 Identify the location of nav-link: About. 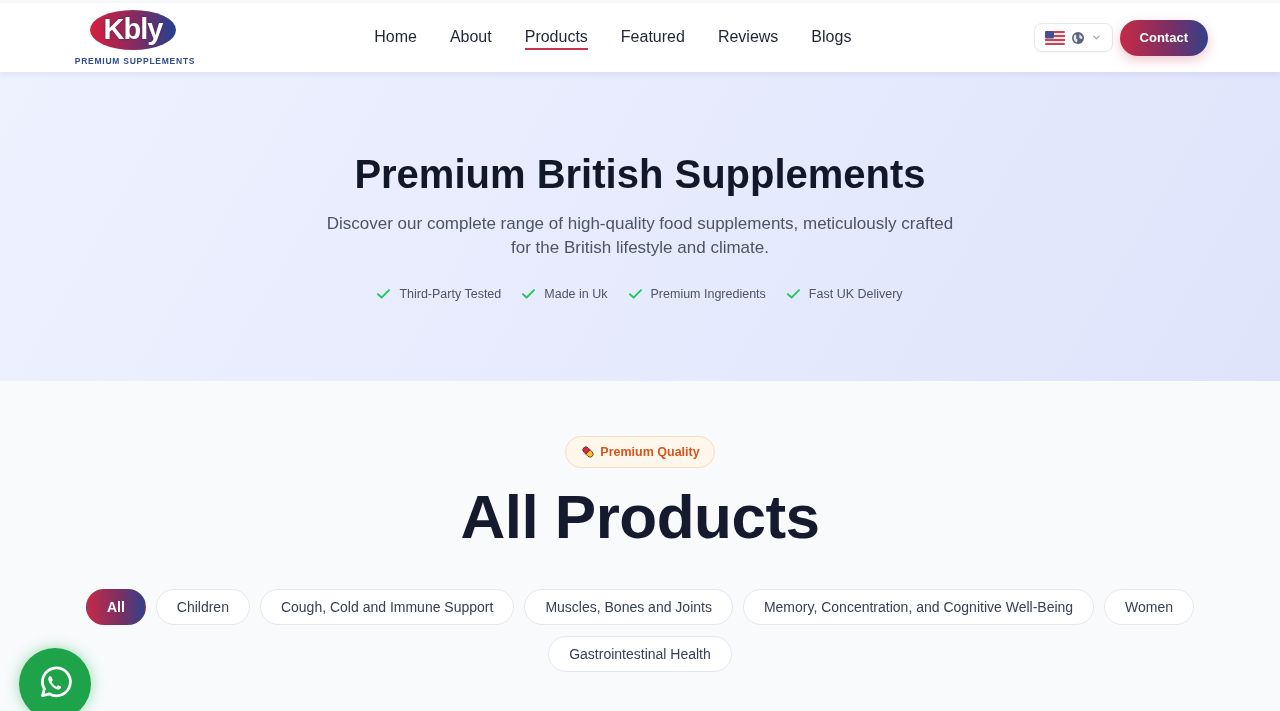
(470, 37).